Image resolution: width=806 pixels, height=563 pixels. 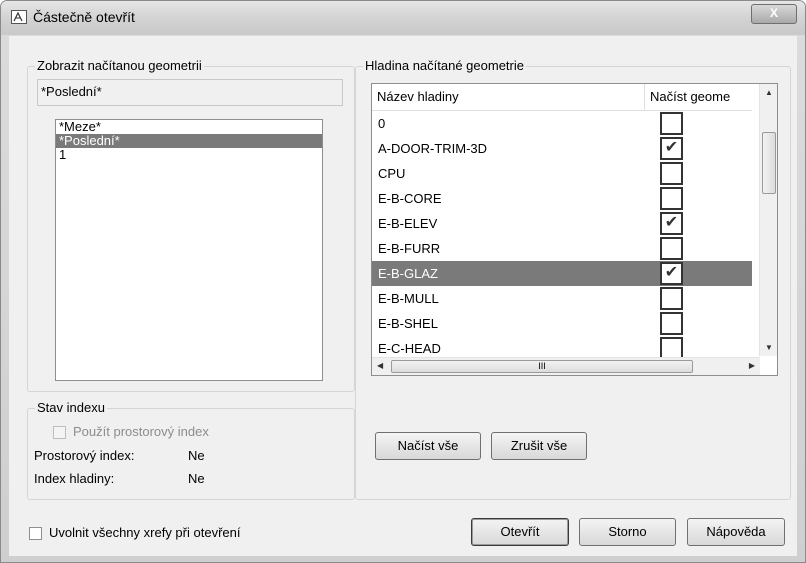 I want to click on layer-name: E-B-CORE, so click(x=410, y=198).